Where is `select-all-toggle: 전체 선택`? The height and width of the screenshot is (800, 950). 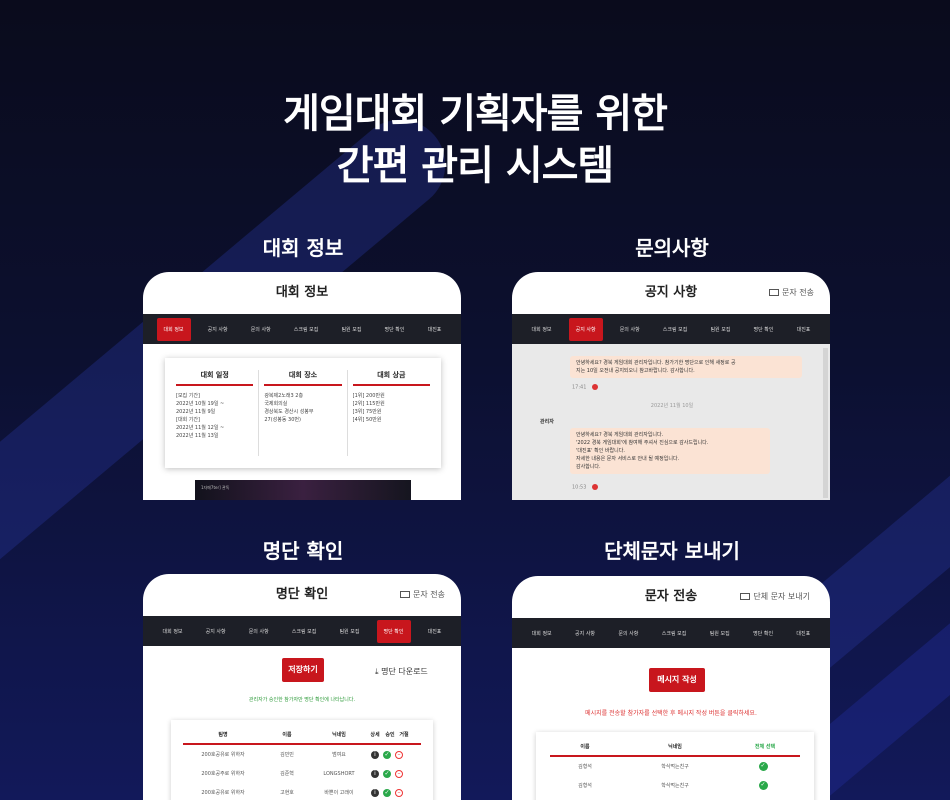
select-all-toggle: 전체 선택 is located at coordinates (765, 746).